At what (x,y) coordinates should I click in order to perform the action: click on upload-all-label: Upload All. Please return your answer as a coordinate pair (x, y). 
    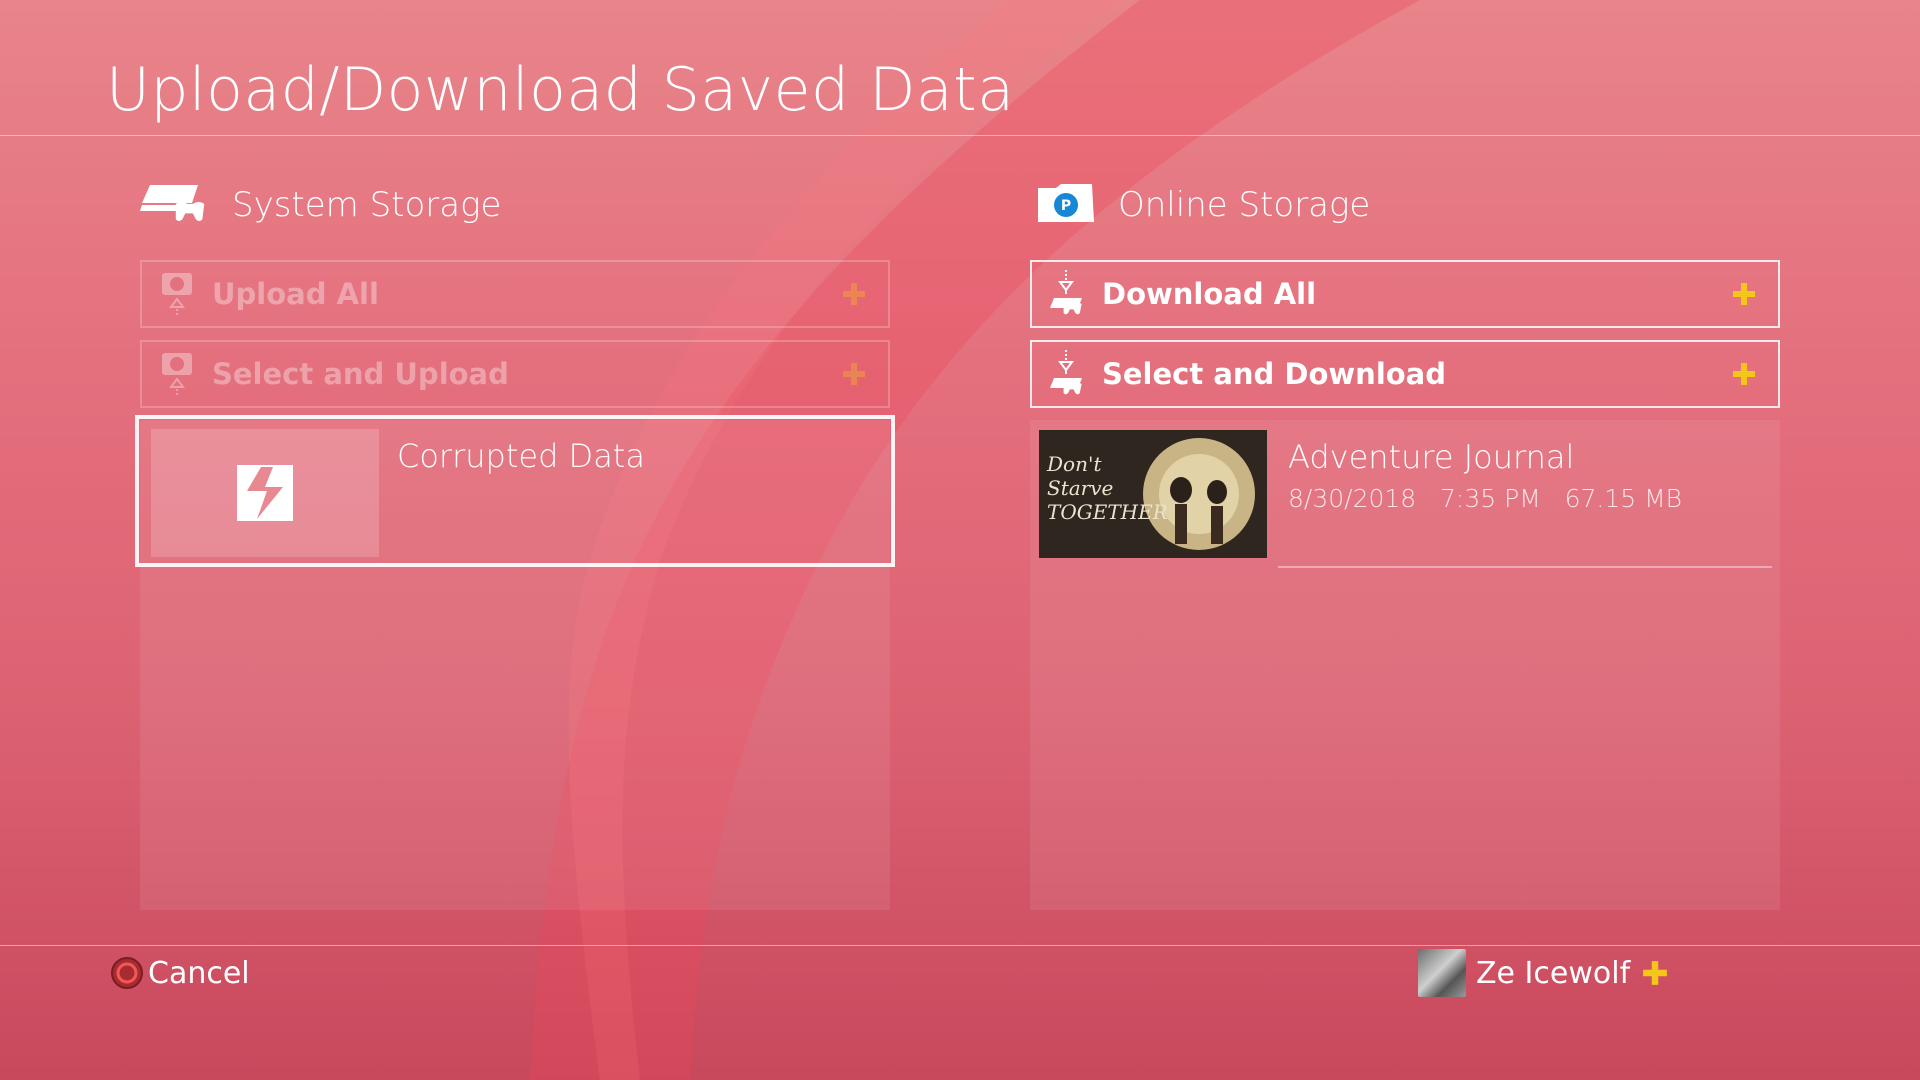
    Looking at the image, I should click on (295, 294).